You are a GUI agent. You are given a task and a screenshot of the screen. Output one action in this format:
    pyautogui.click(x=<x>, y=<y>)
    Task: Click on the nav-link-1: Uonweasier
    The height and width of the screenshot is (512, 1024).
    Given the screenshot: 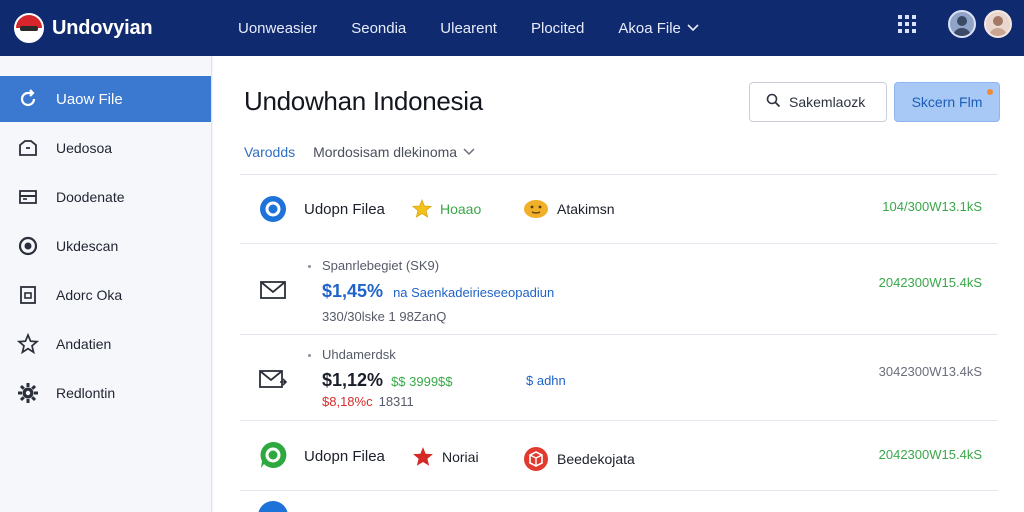 What is the action you would take?
    pyautogui.click(x=277, y=28)
    